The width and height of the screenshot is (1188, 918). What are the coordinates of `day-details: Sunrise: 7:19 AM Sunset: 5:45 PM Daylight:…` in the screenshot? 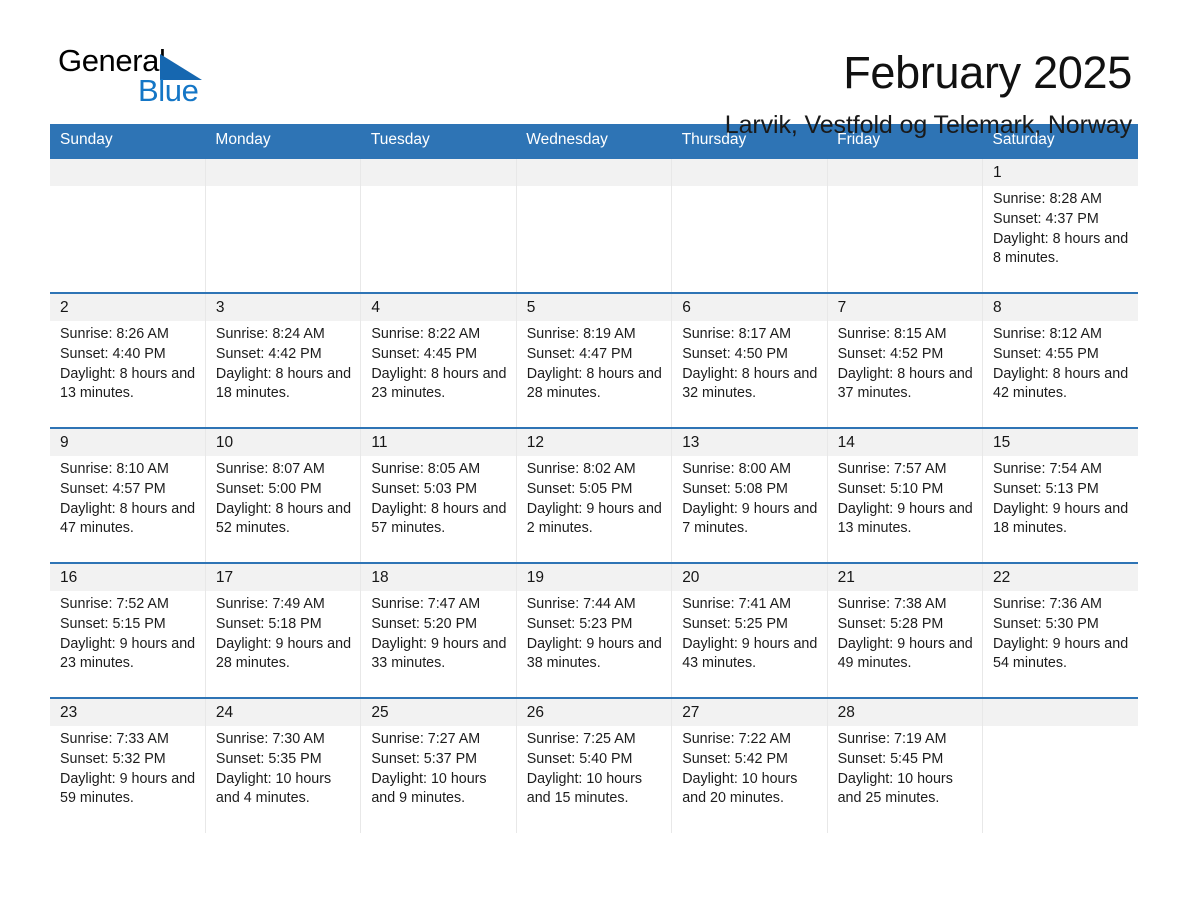 It's located at (905, 767).